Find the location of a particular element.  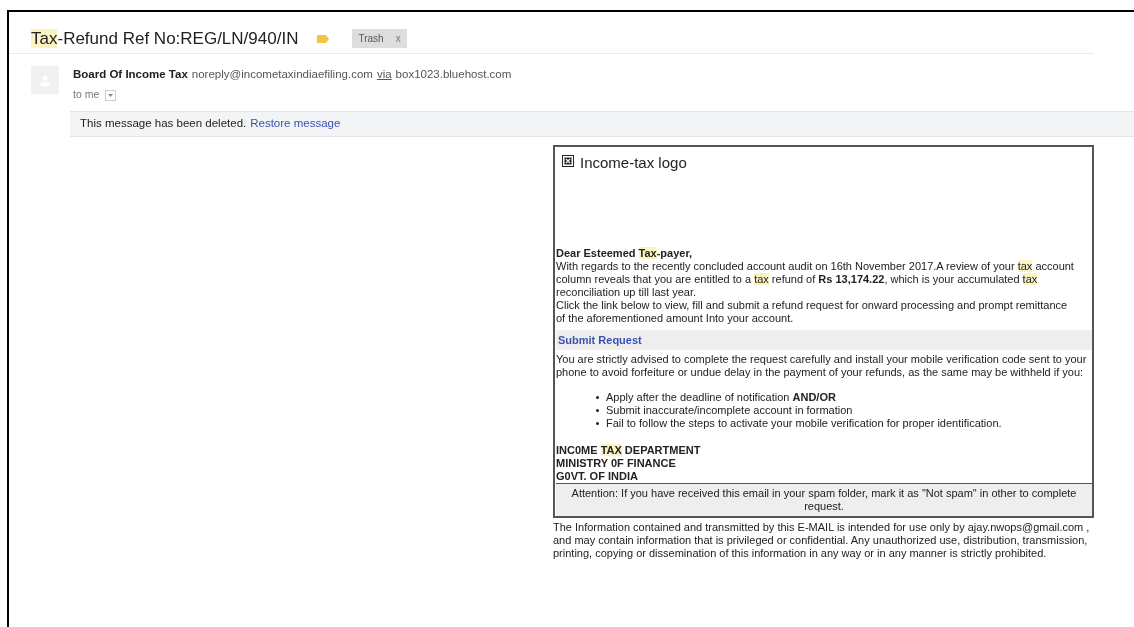

greeting: Dear Esteemed Tax-payer, is located at coordinates (625, 253).